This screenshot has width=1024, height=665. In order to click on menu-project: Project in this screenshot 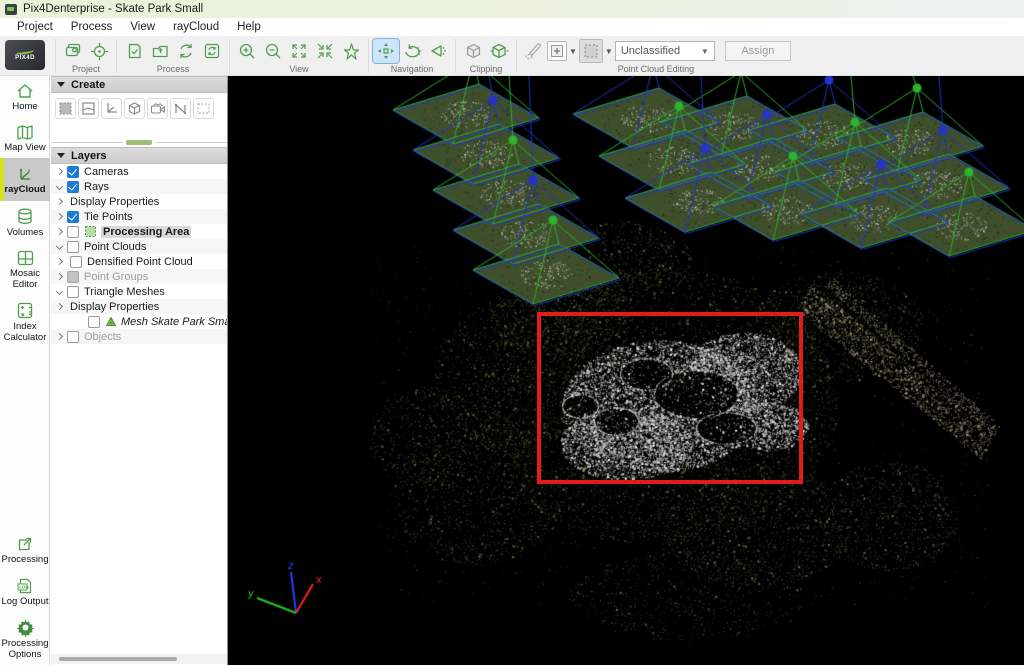, I will do `click(35, 27)`.